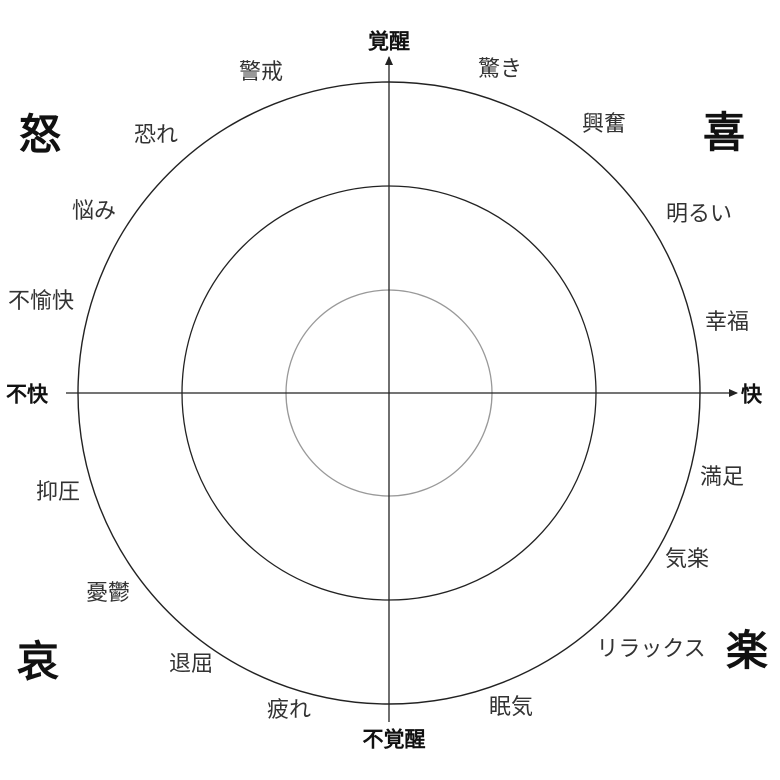 The height and width of the screenshot is (780, 780). I want to click on emotion-label-sleepiness: 眠気, so click(511, 707).